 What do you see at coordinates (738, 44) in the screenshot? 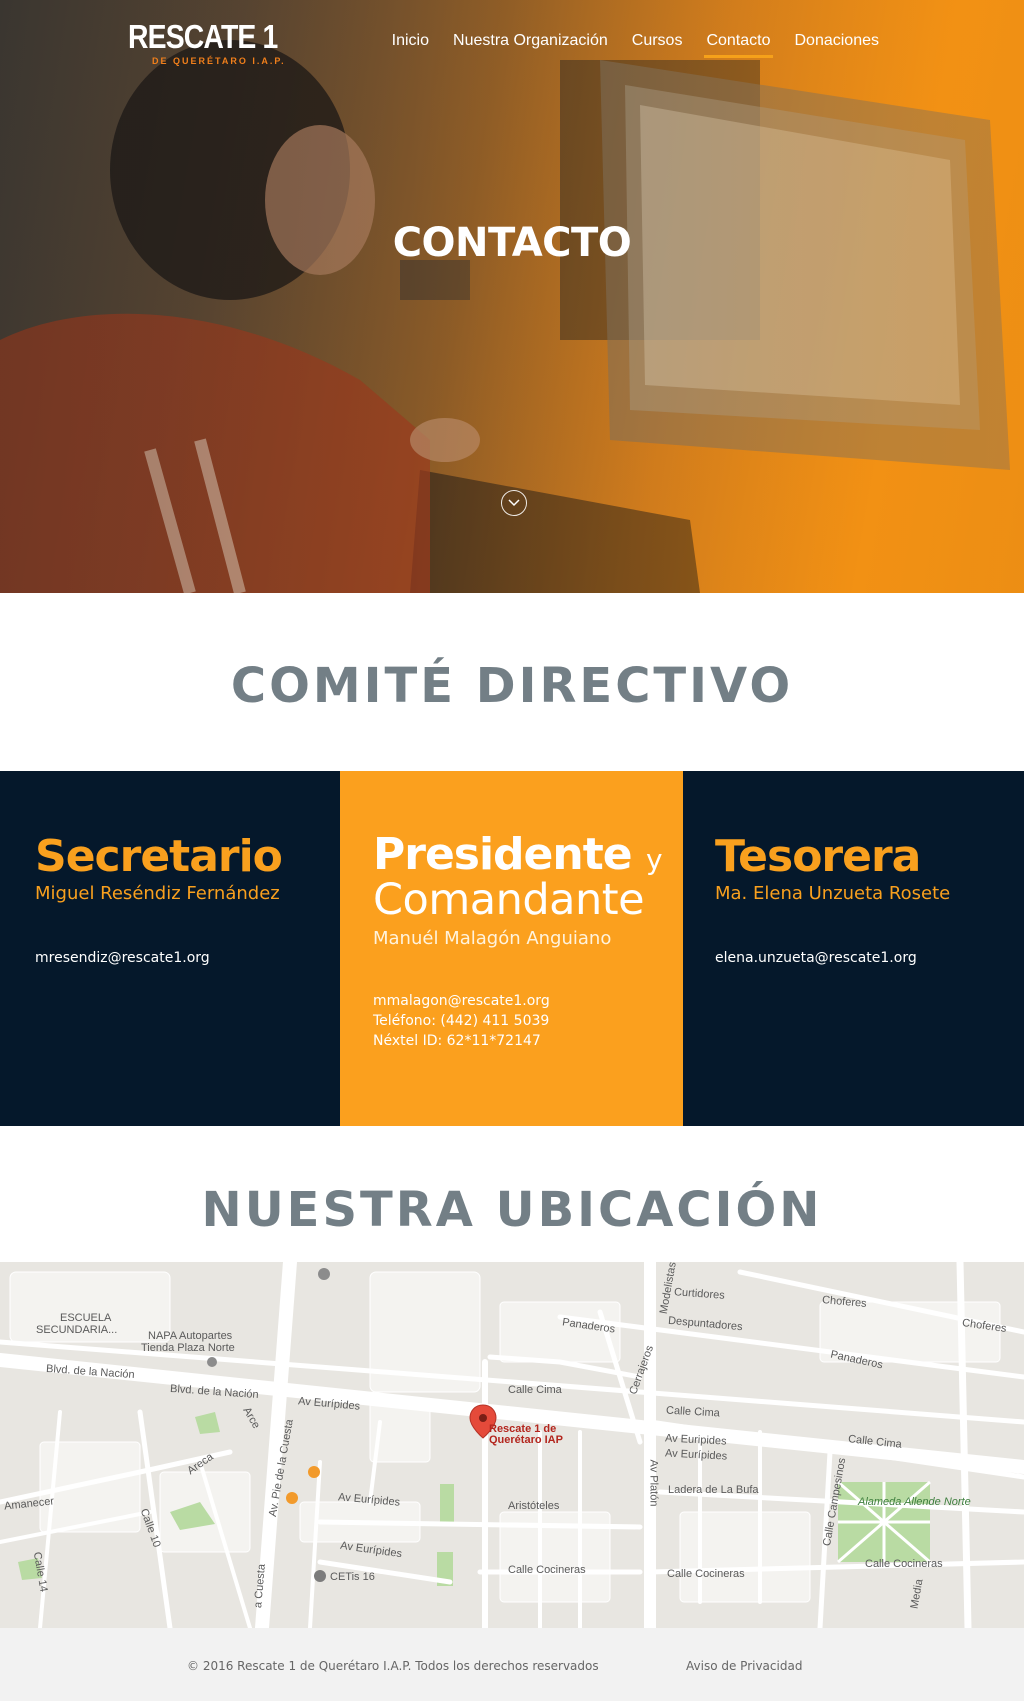
I see `nav-item-contacto: Contacto` at bounding box center [738, 44].